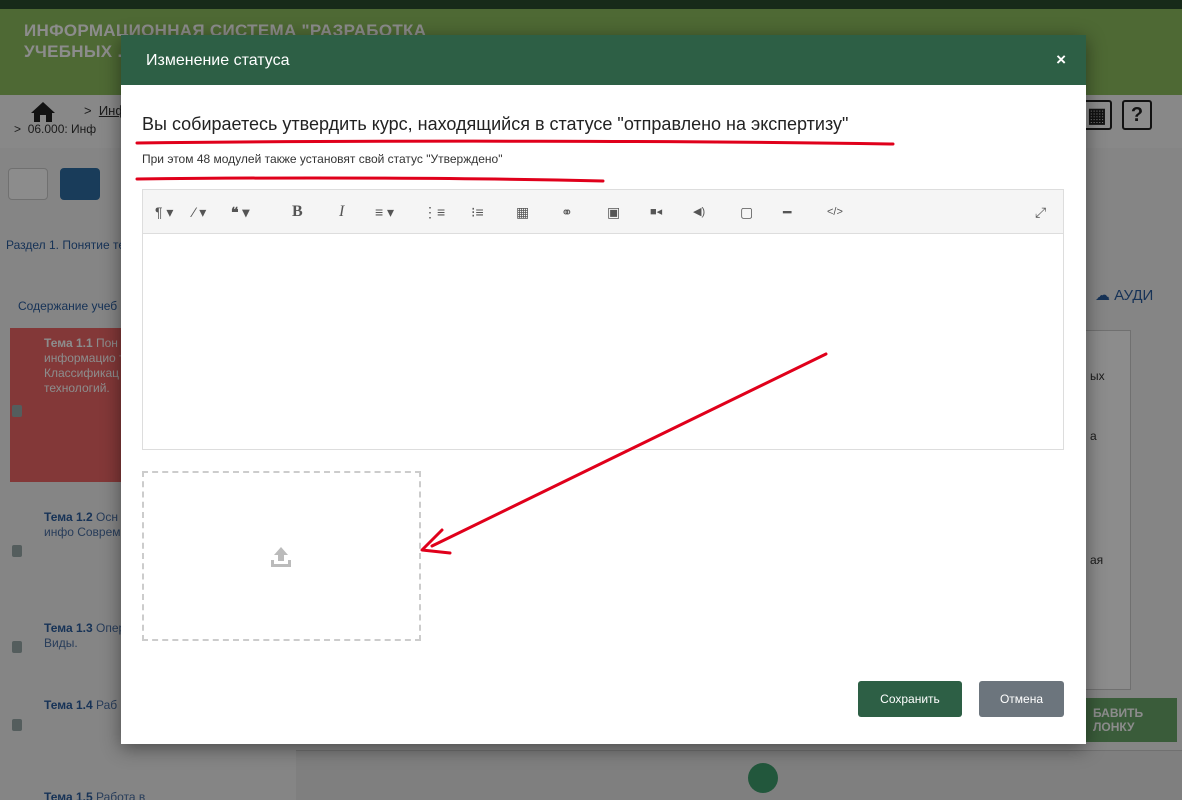 The image size is (1182, 800). Describe the element at coordinates (164, 212) in the screenshot. I see `paragraph-icon: ¶ ▾` at that location.